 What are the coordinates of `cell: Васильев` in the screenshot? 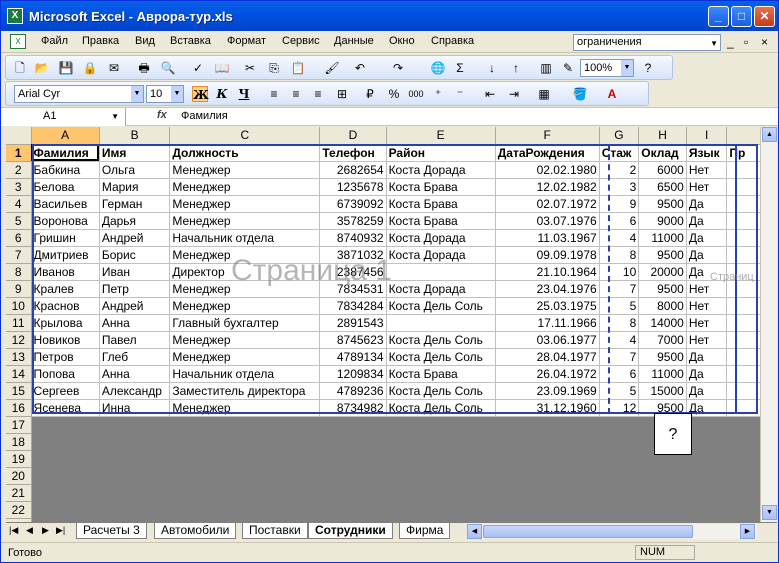 It's located at (65, 204).